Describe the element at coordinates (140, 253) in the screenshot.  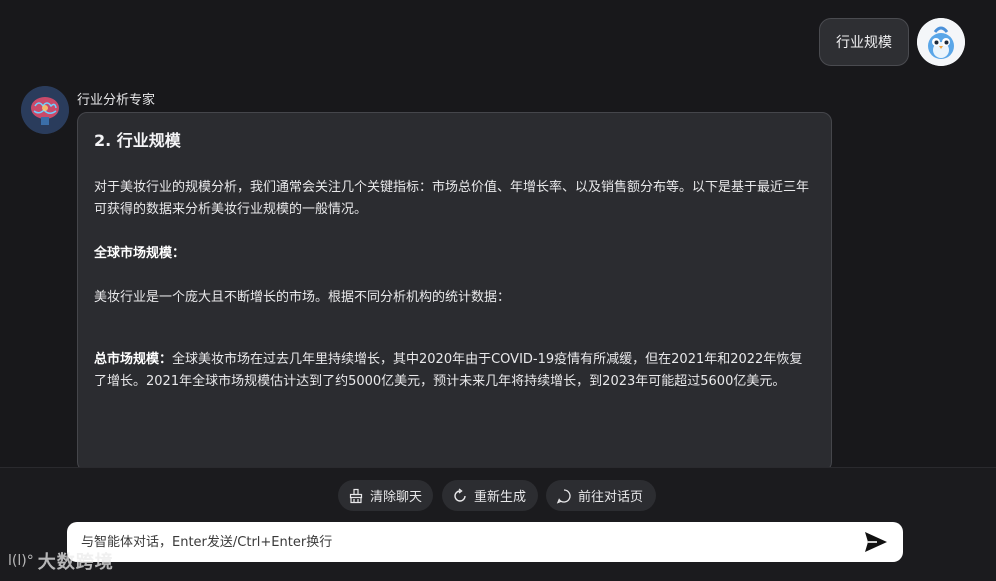
I see `section-title-text: 全球市场规模：` at that location.